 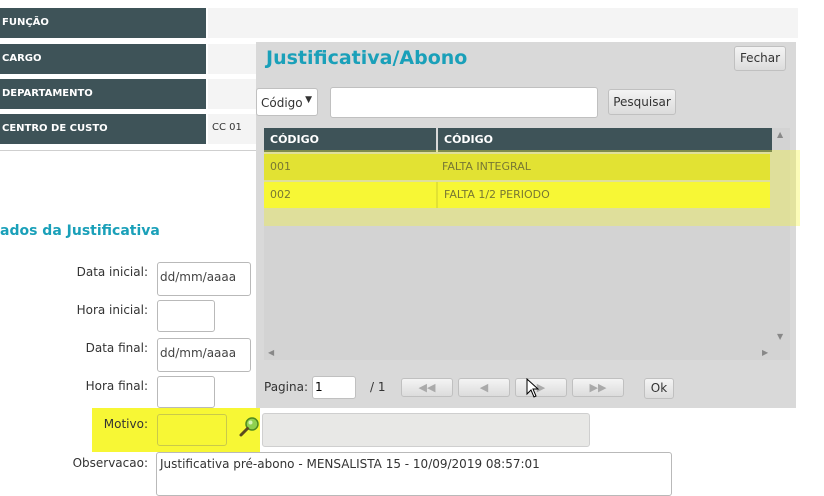 I want to click on data-inicial-label: Data inicial:, so click(x=112, y=272).